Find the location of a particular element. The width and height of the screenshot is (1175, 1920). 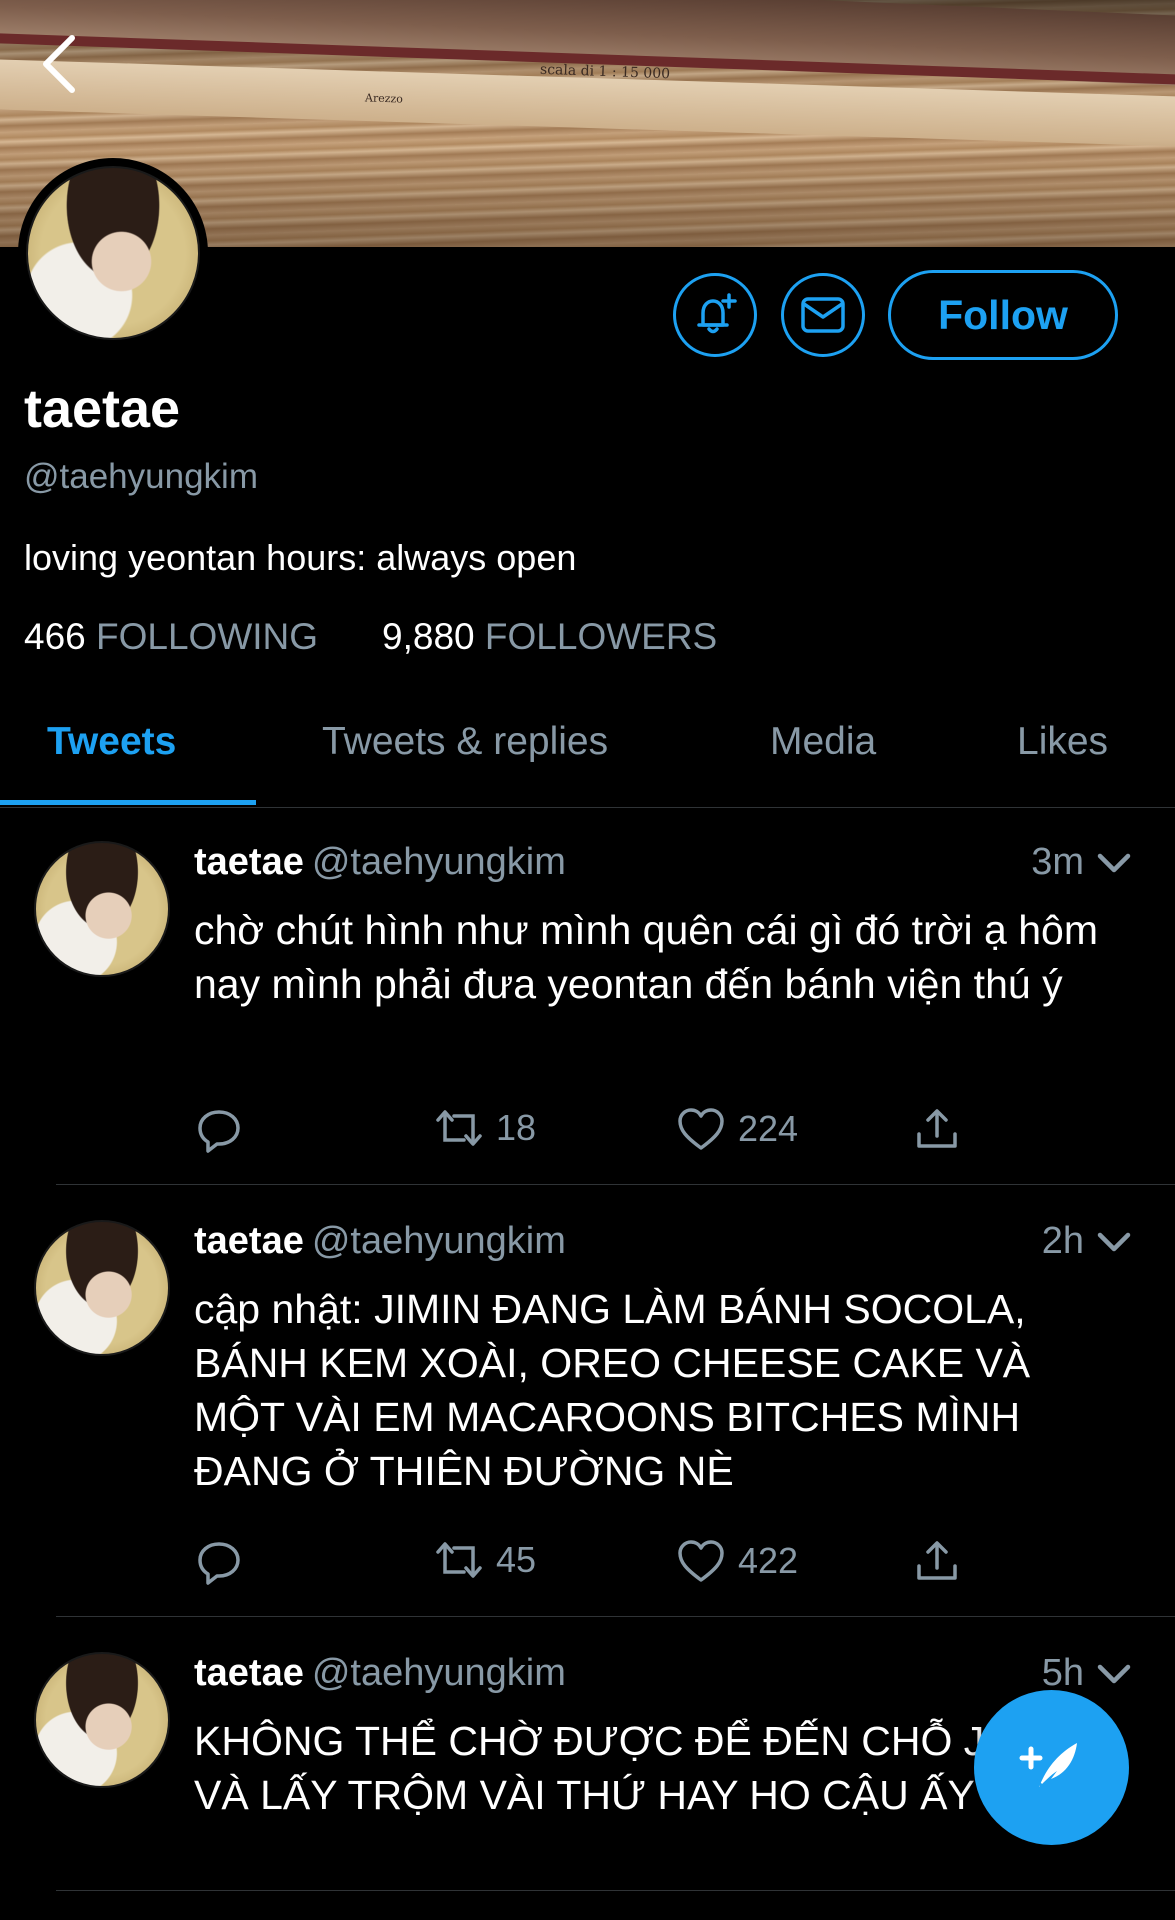

like-button: 224 is located at coordinates (737, 1129).